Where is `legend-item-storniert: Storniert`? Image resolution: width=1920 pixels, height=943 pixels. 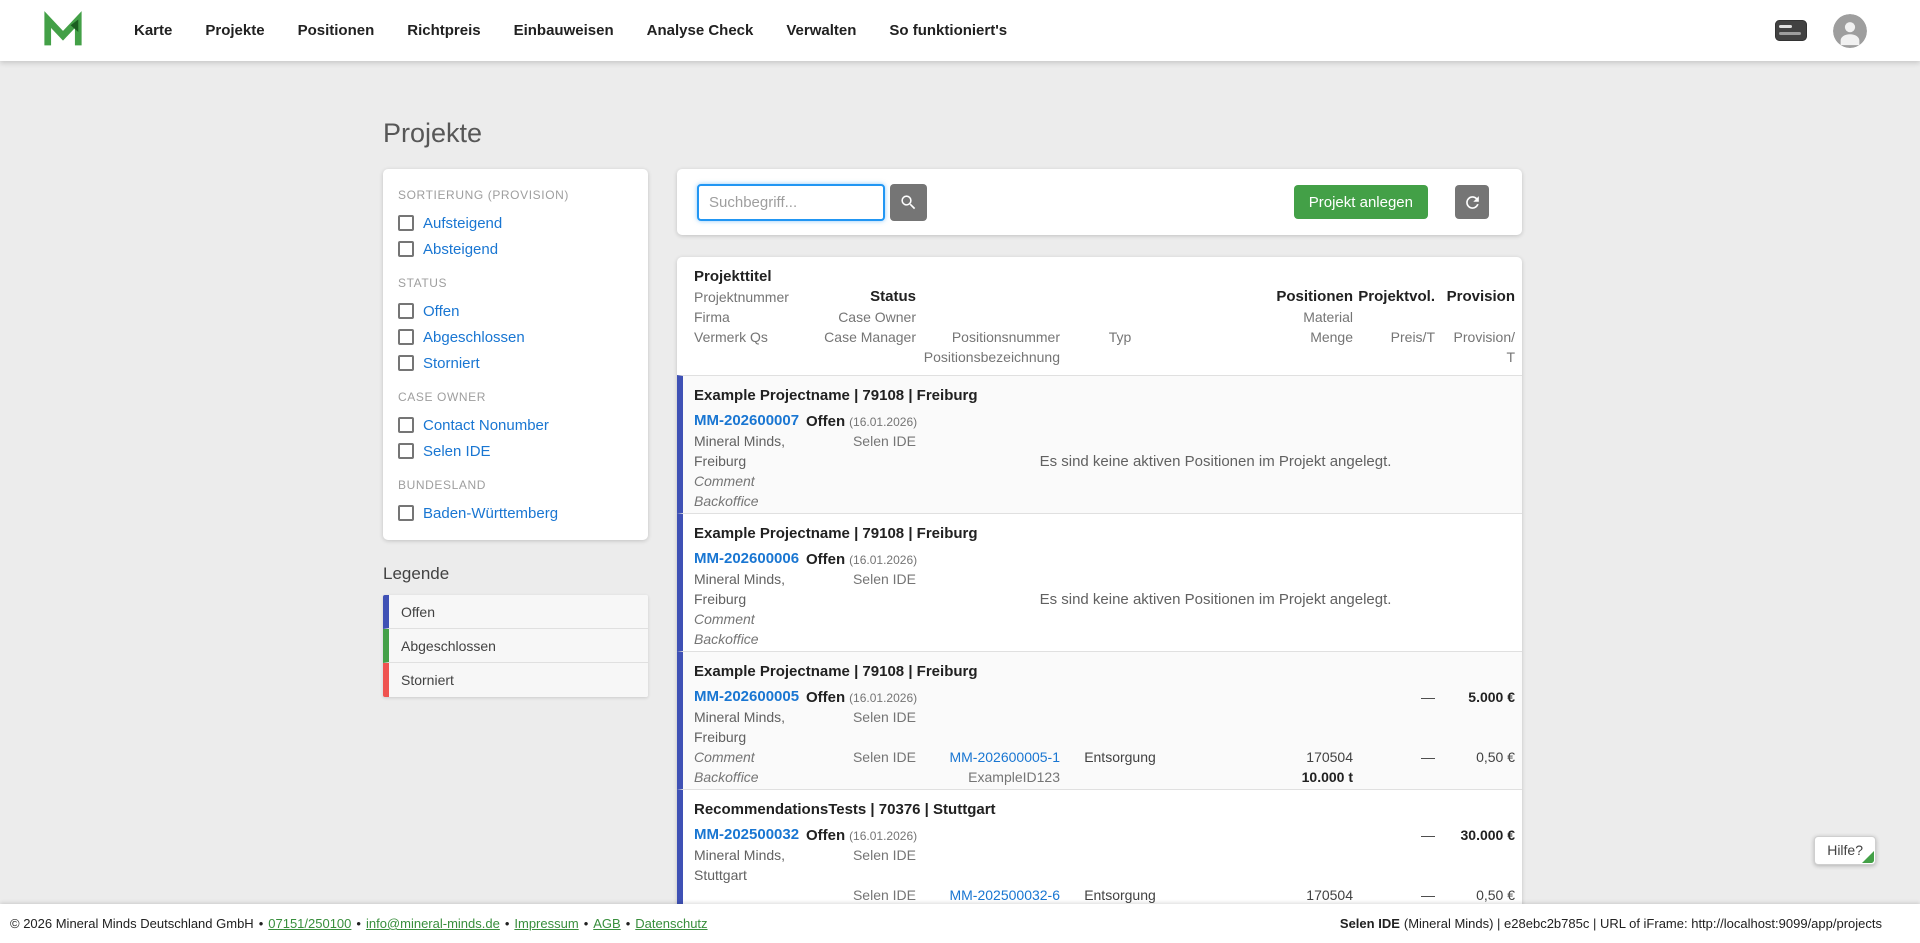 legend-item-storniert: Storniert is located at coordinates (515, 680).